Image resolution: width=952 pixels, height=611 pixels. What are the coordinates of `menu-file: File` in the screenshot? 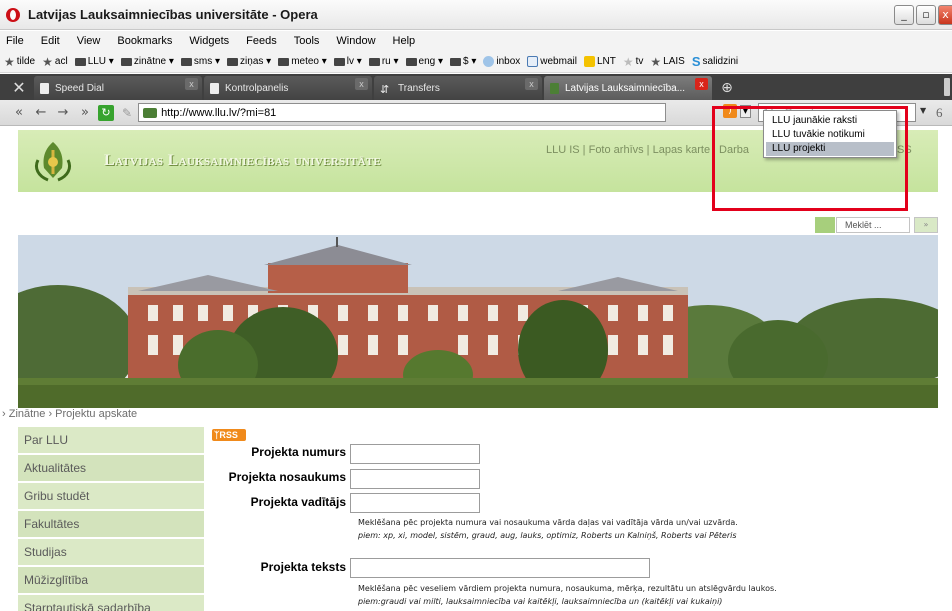 It's located at (15, 41).